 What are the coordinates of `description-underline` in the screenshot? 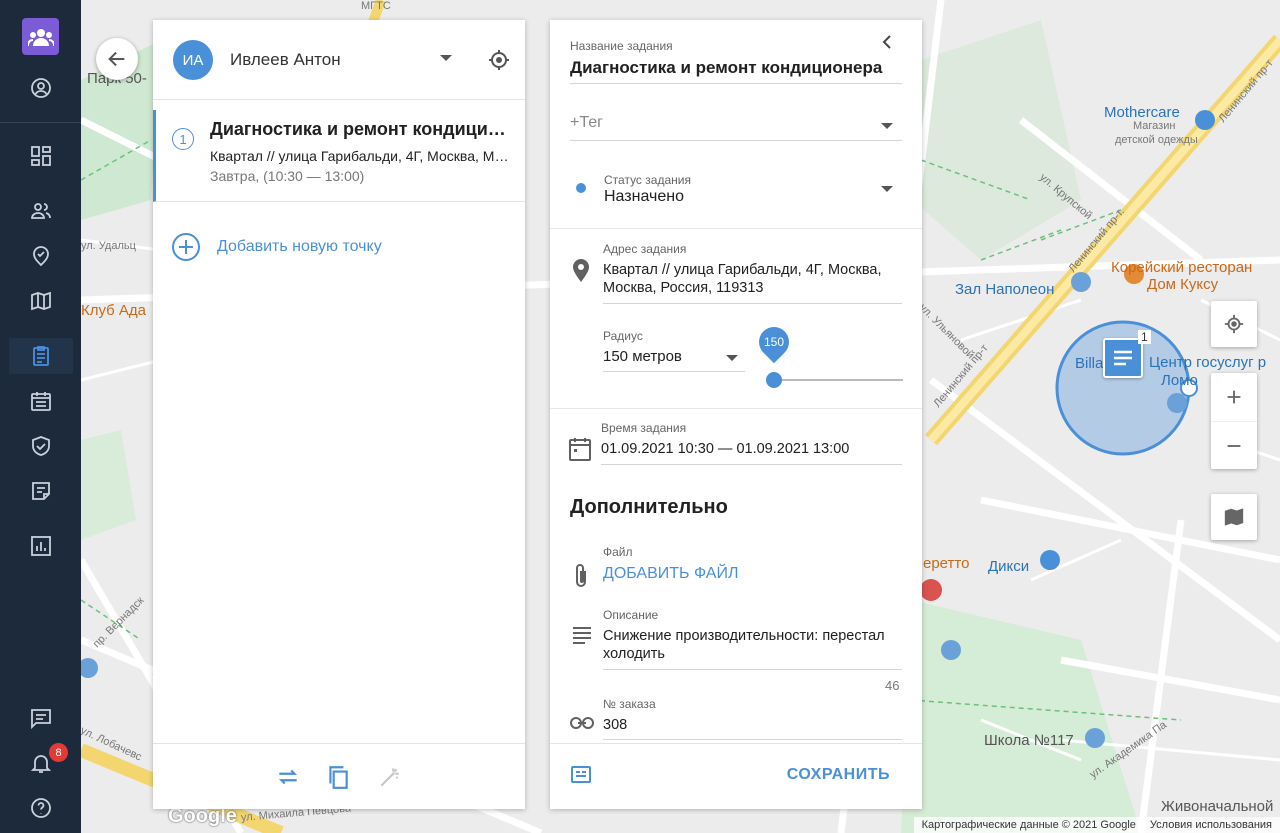 It's located at (752, 669).